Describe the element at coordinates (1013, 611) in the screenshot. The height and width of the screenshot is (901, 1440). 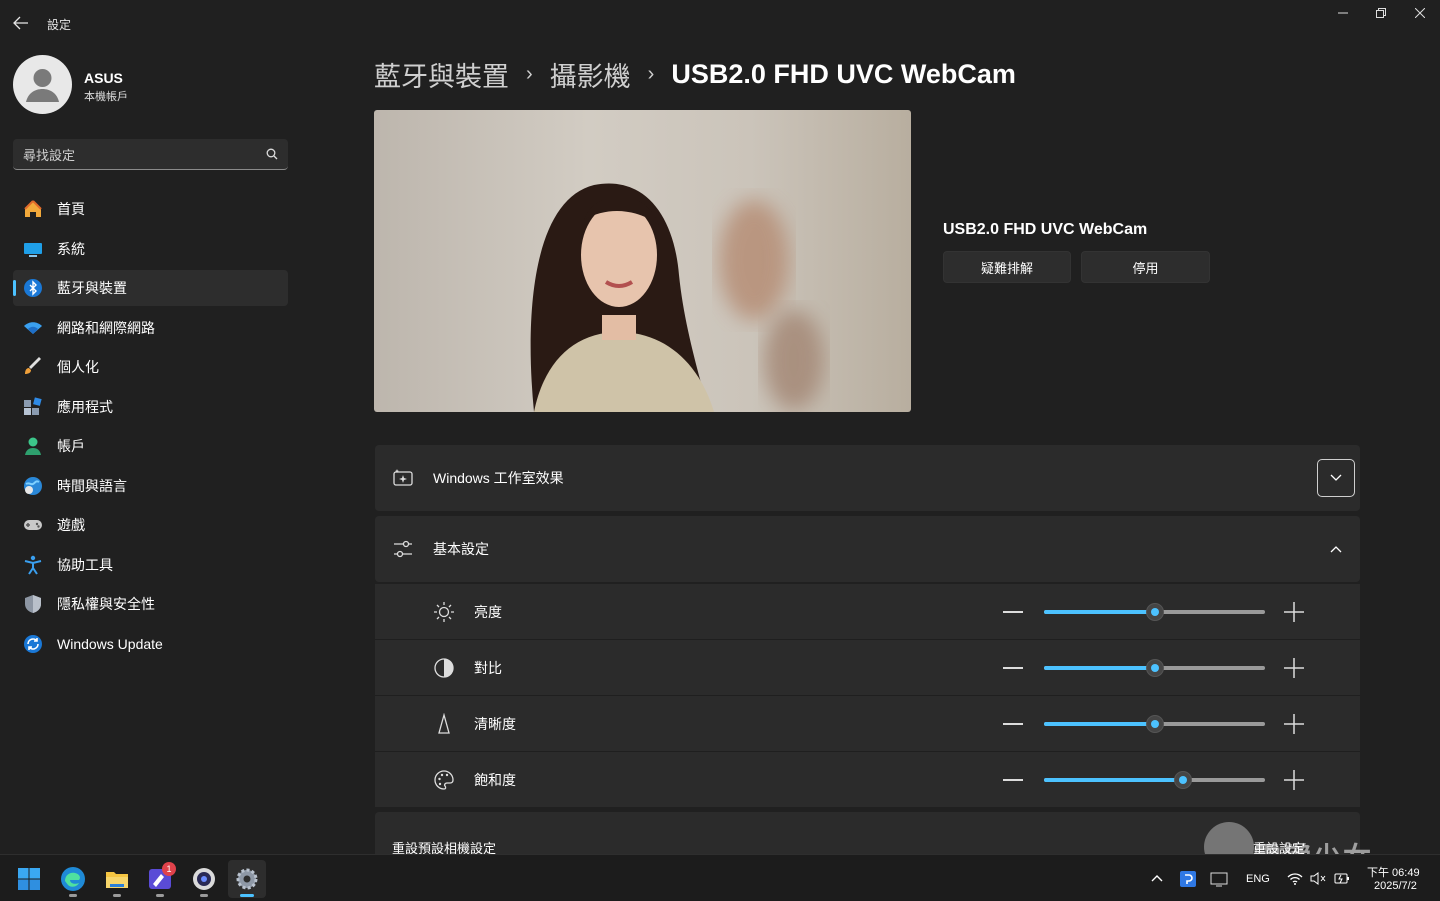
I see `brightness-decrease-button` at that location.